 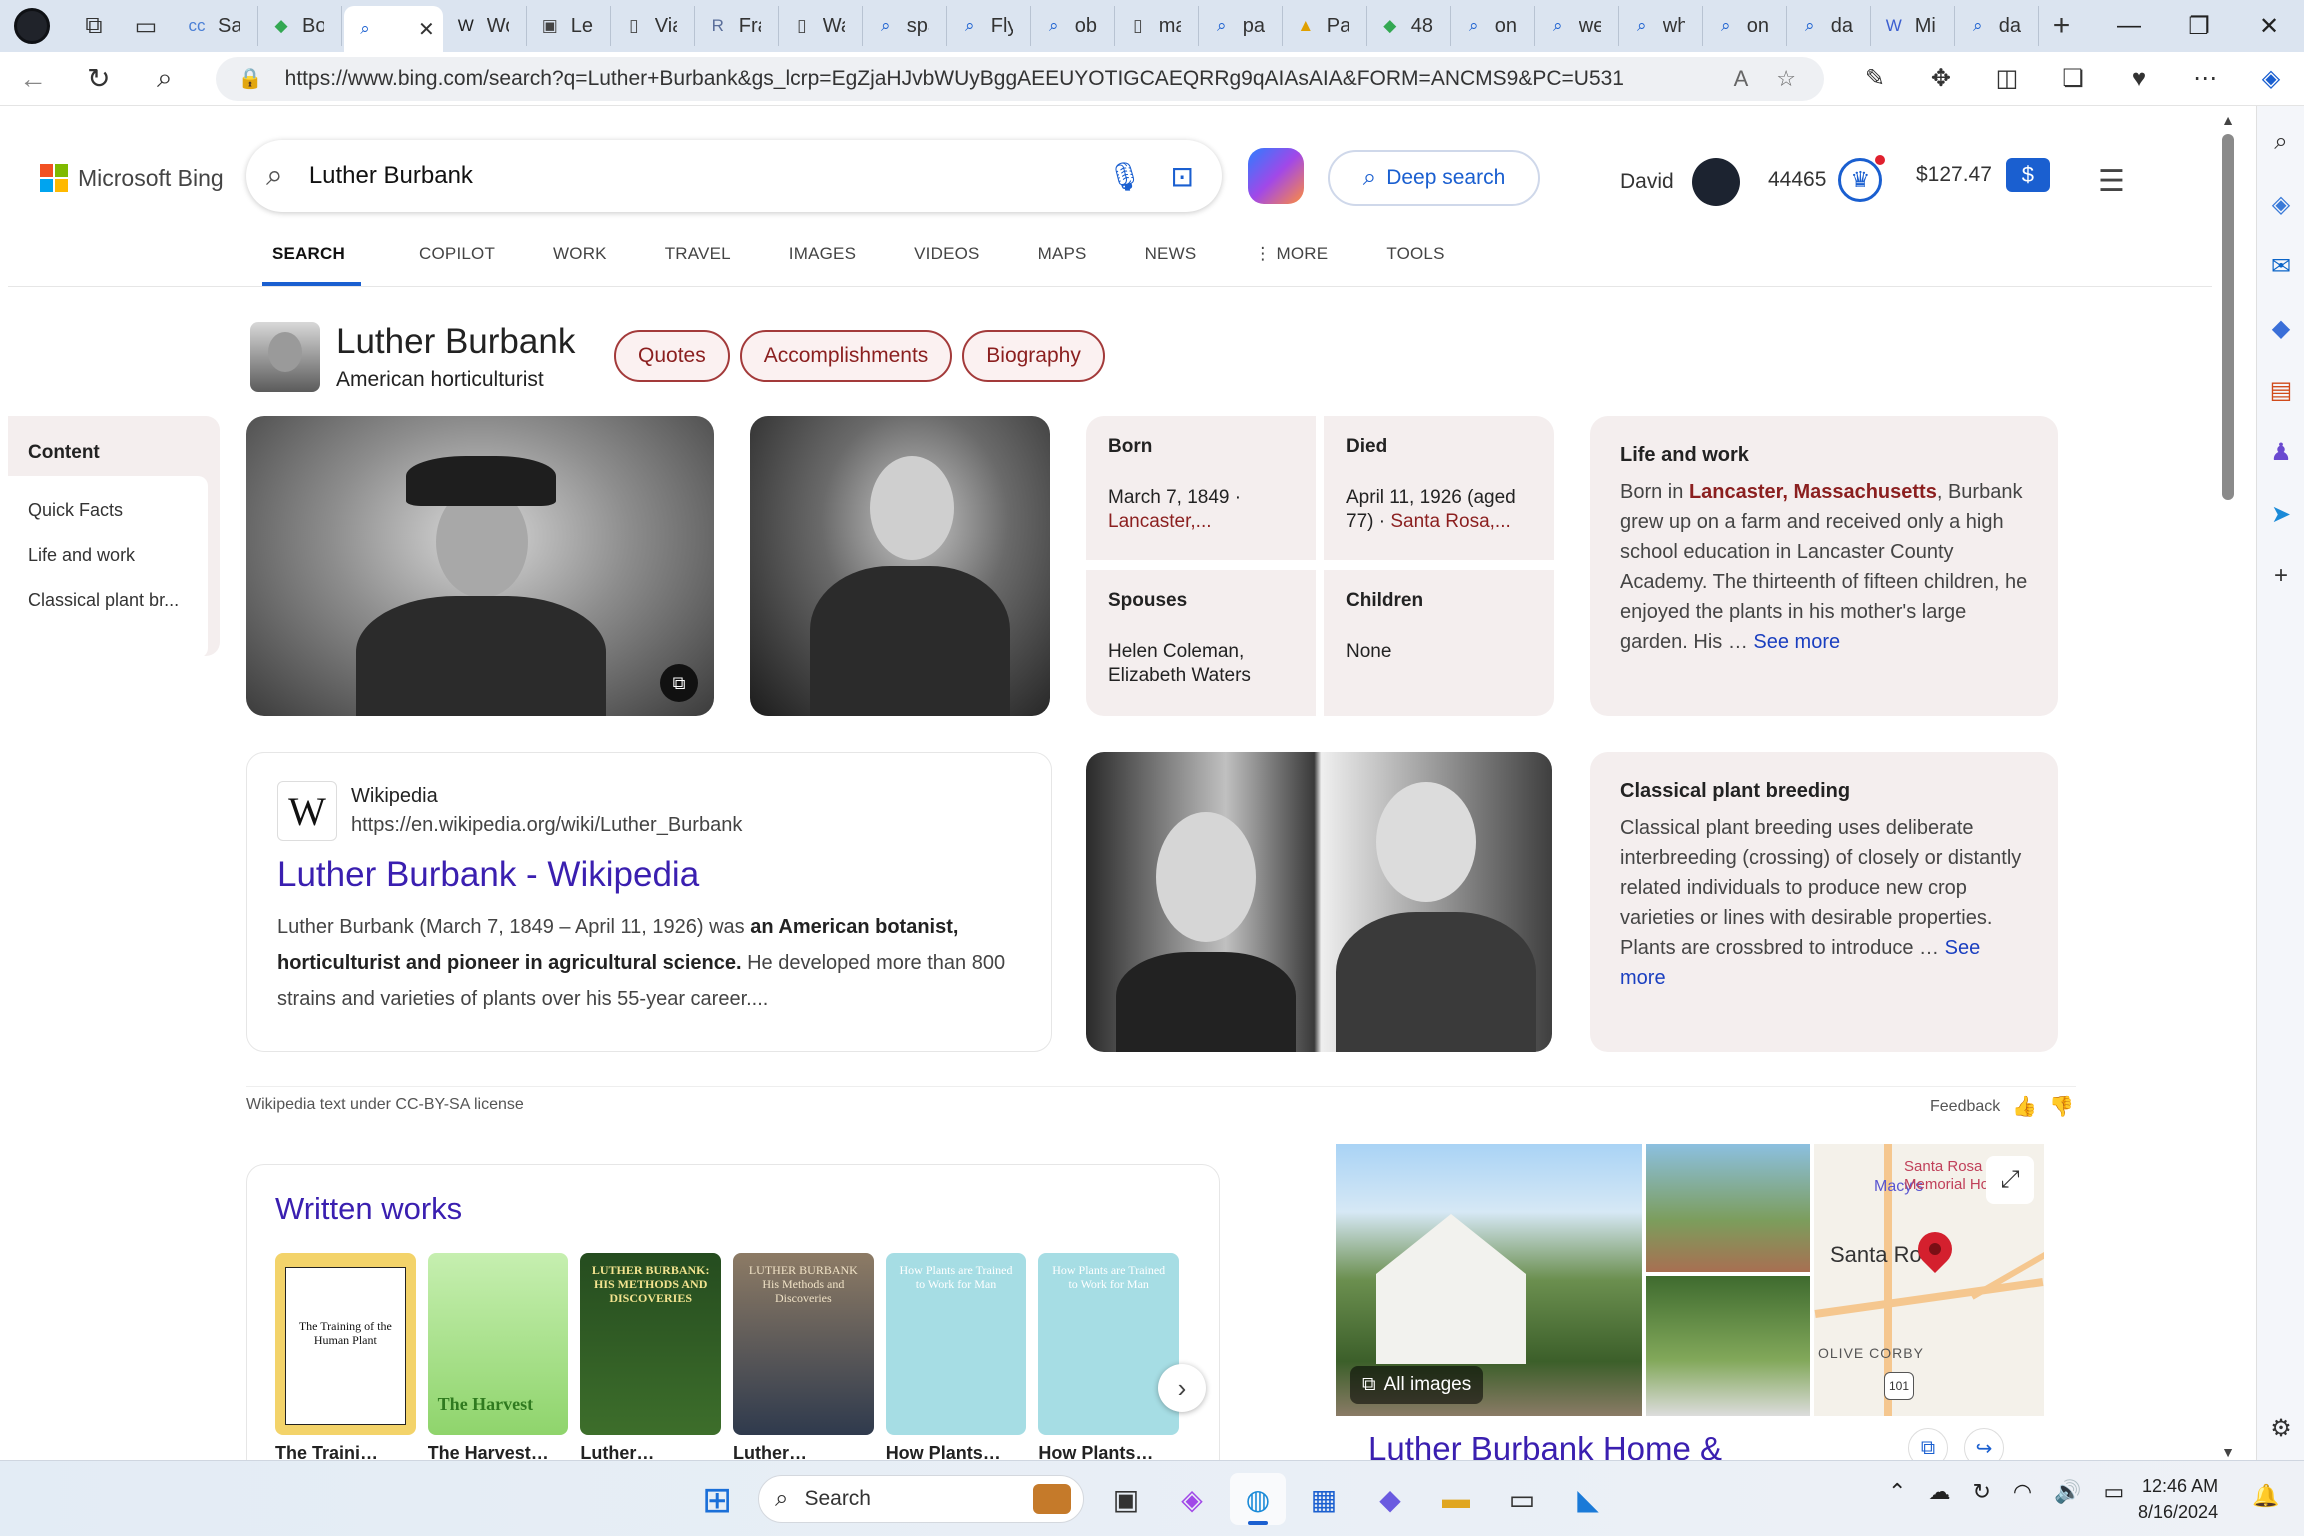 What do you see at coordinates (1796, 642) in the screenshot?
I see `see-more-link: See more` at bounding box center [1796, 642].